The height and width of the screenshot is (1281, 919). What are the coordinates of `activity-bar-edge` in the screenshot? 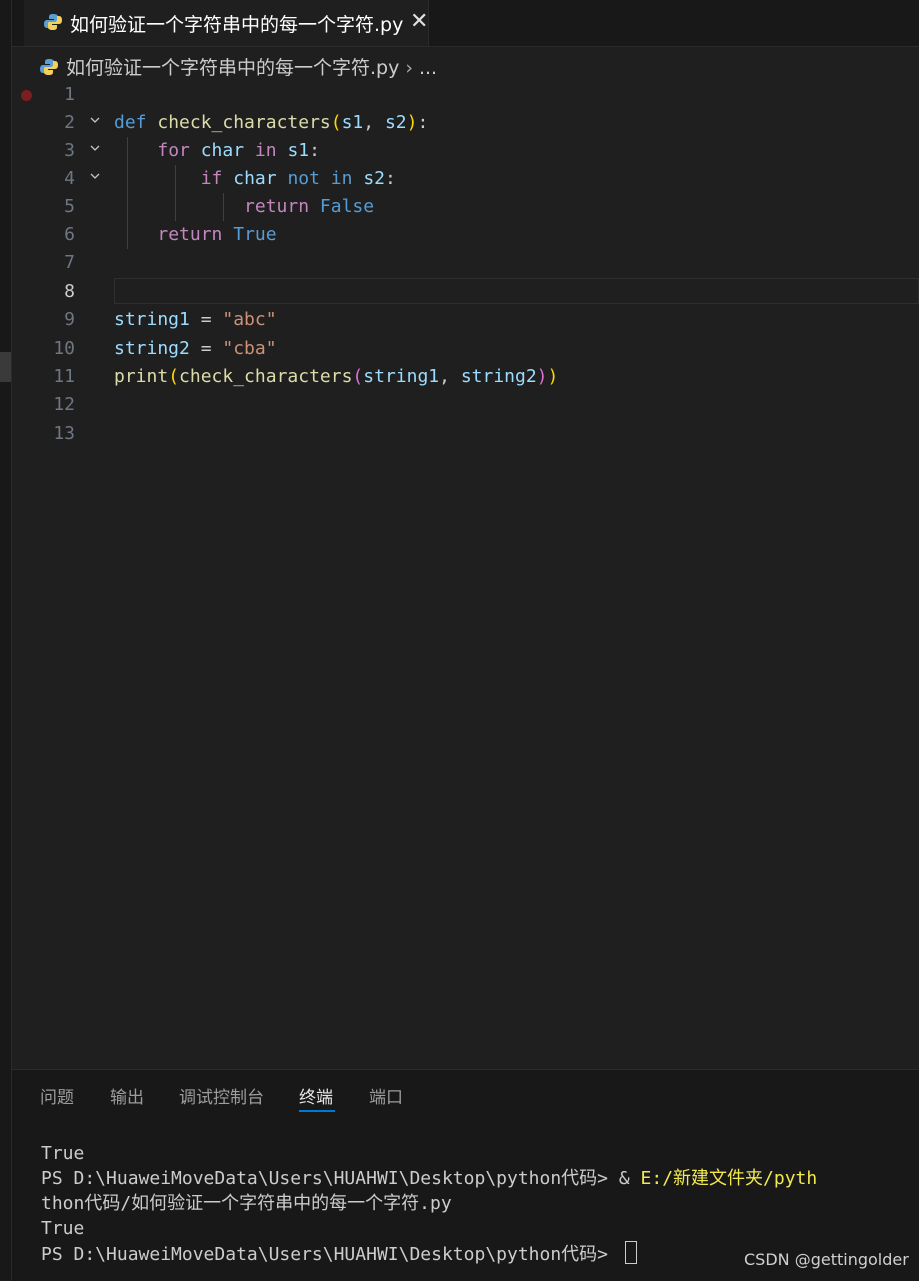 It's located at (6, 640).